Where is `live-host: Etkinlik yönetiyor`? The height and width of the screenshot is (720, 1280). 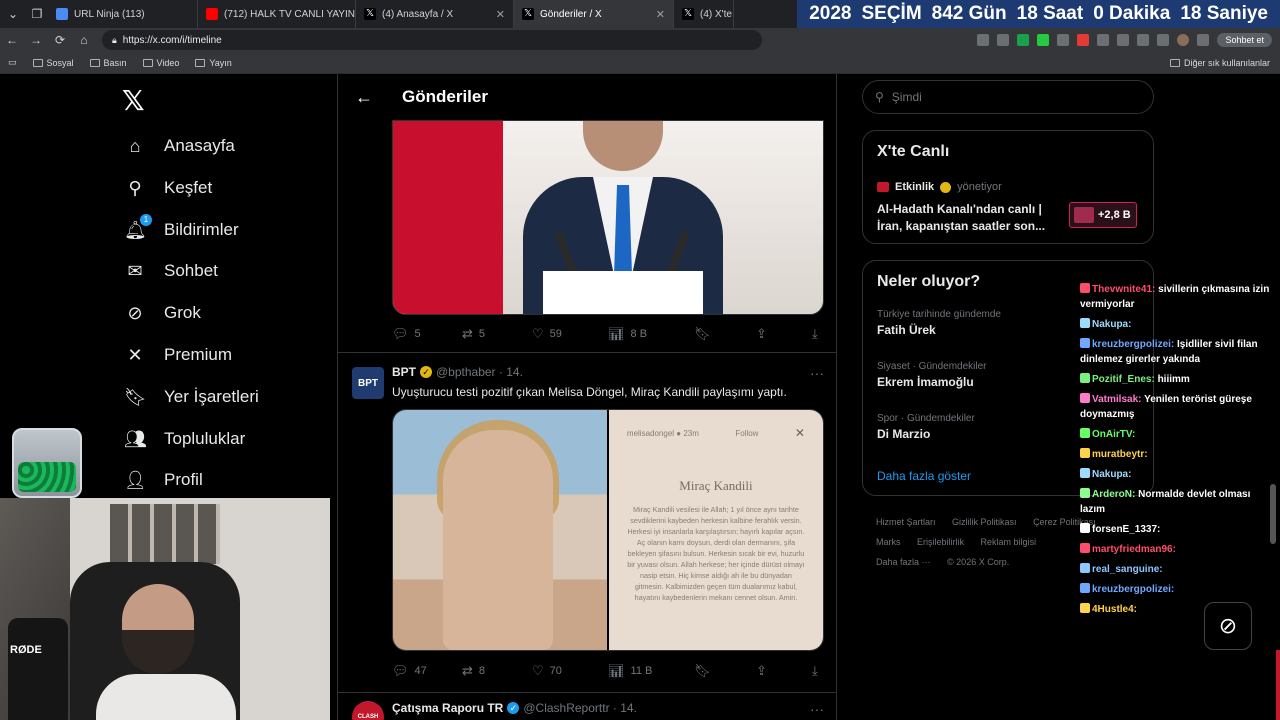 live-host: Etkinlik yönetiyor is located at coordinates (939, 187).